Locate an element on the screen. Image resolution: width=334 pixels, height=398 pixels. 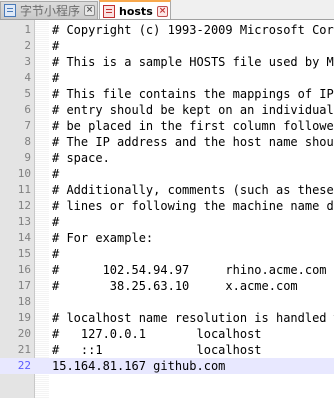
line-number: 3 is located at coordinates (27, 61).